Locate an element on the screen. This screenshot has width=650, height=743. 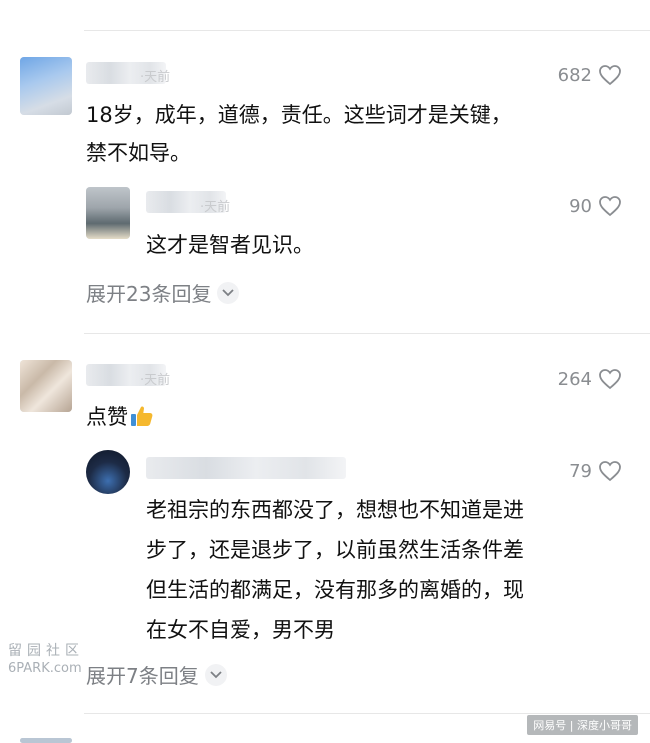
like-button: 90 is located at coordinates (595, 206).